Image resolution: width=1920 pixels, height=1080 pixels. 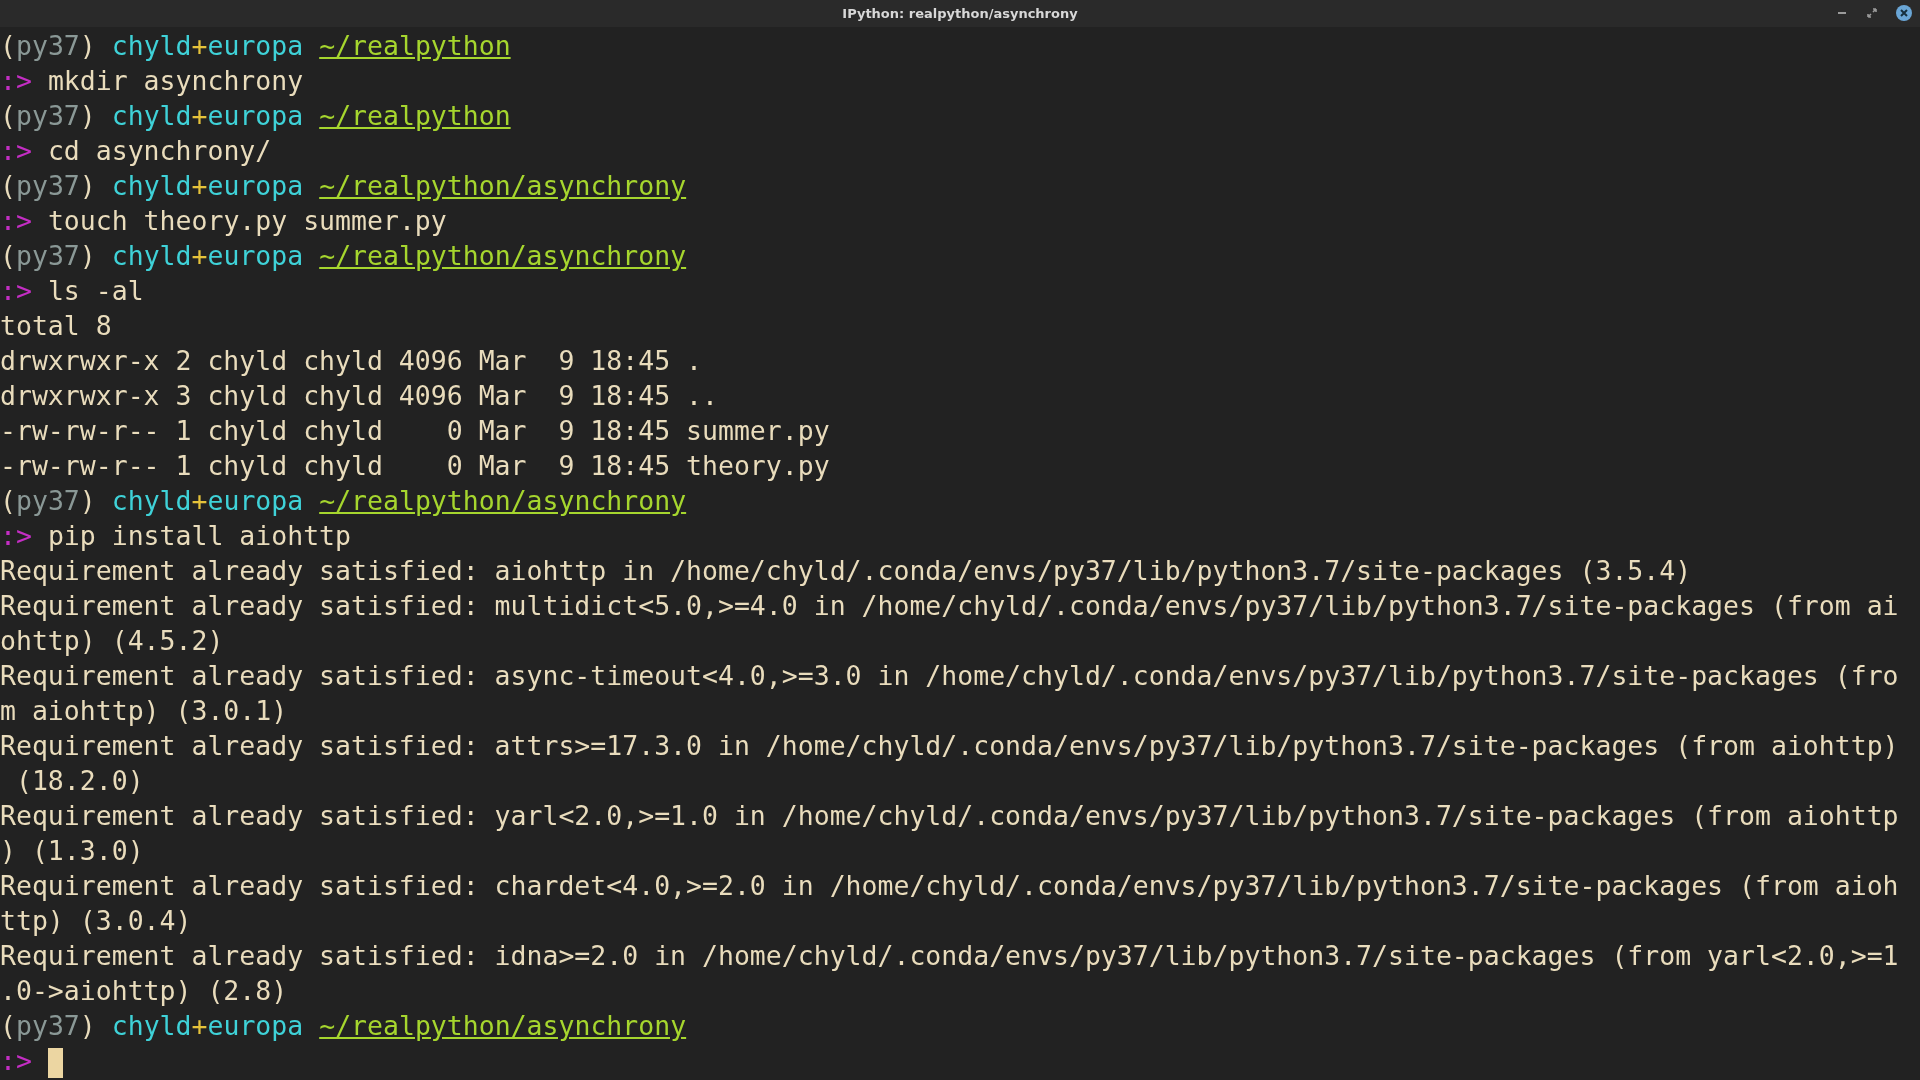 I want to click on output-line: Requirement already satisfied: idna>=2.0 in /home/chyld/.conda/envs/py37/lib/python3.7/site-packages (from yarl<2.0,>=1, so click(x=949, y=955).